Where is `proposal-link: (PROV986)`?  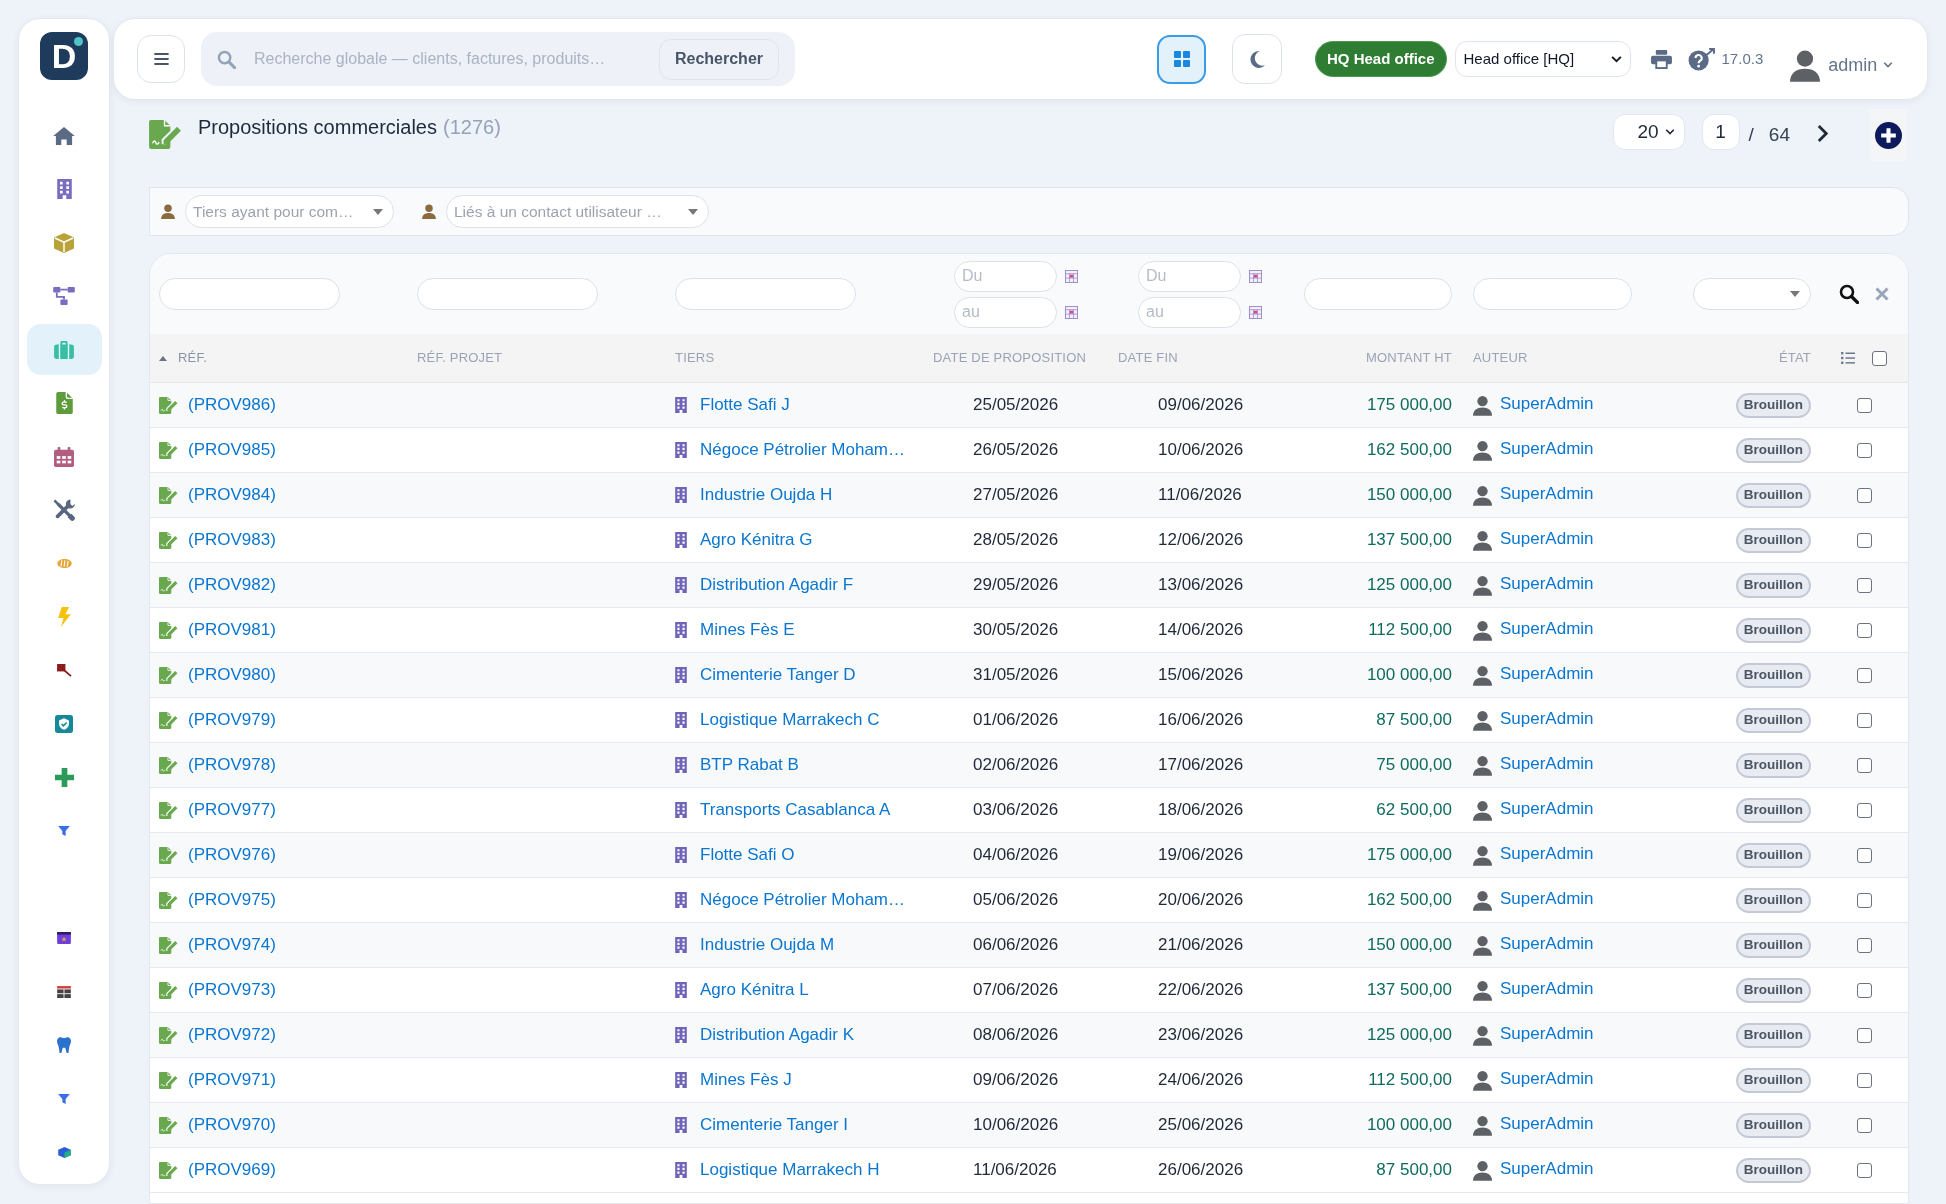 proposal-link: (PROV986) is located at coordinates (232, 405).